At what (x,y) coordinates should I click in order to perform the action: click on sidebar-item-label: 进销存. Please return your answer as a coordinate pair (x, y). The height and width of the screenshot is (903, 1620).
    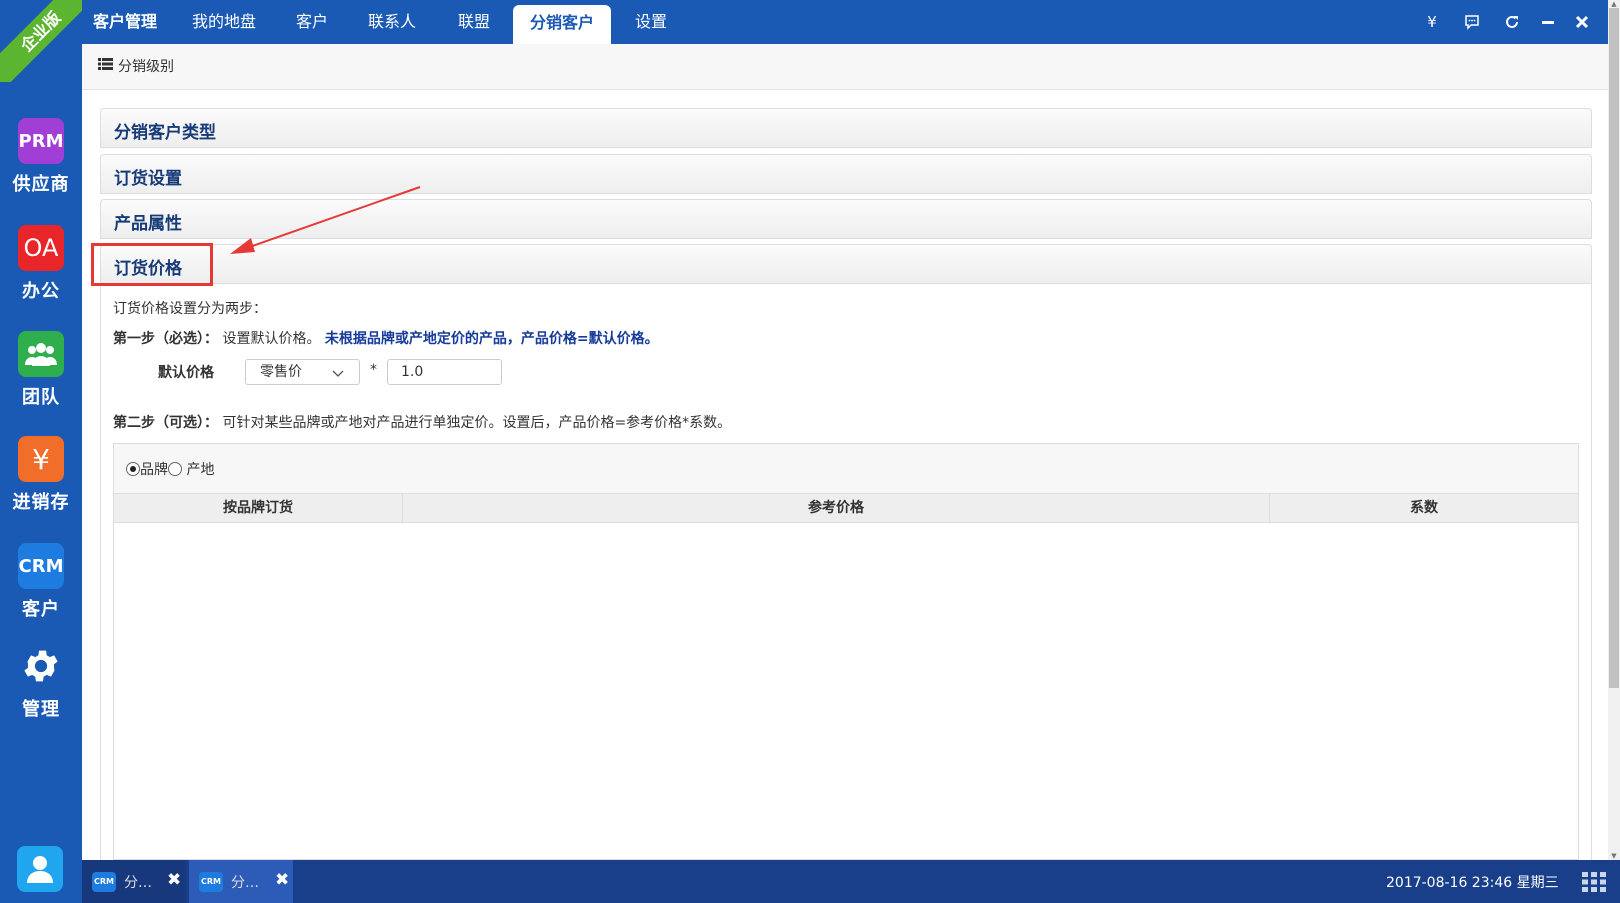
    Looking at the image, I should click on (41, 502).